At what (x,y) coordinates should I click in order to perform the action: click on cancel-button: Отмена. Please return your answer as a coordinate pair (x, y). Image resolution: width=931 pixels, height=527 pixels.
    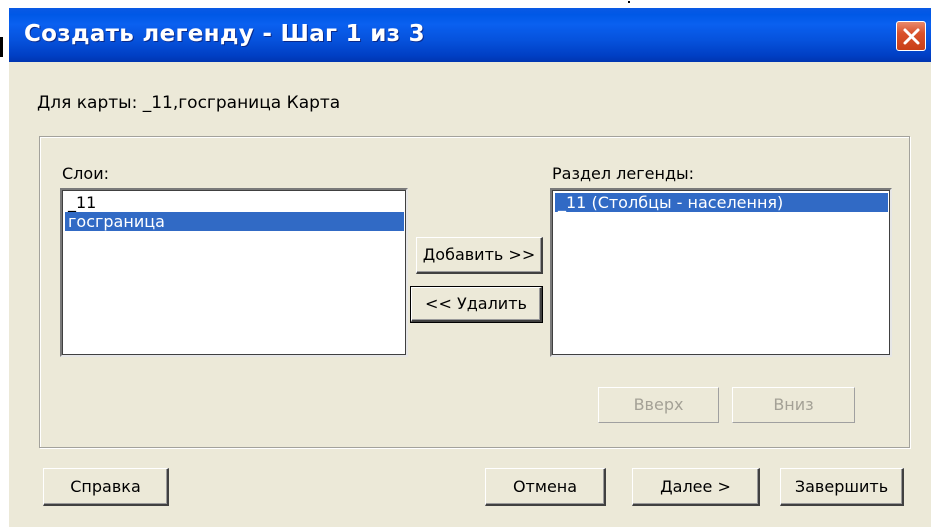
    Looking at the image, I should click on (545, 487).